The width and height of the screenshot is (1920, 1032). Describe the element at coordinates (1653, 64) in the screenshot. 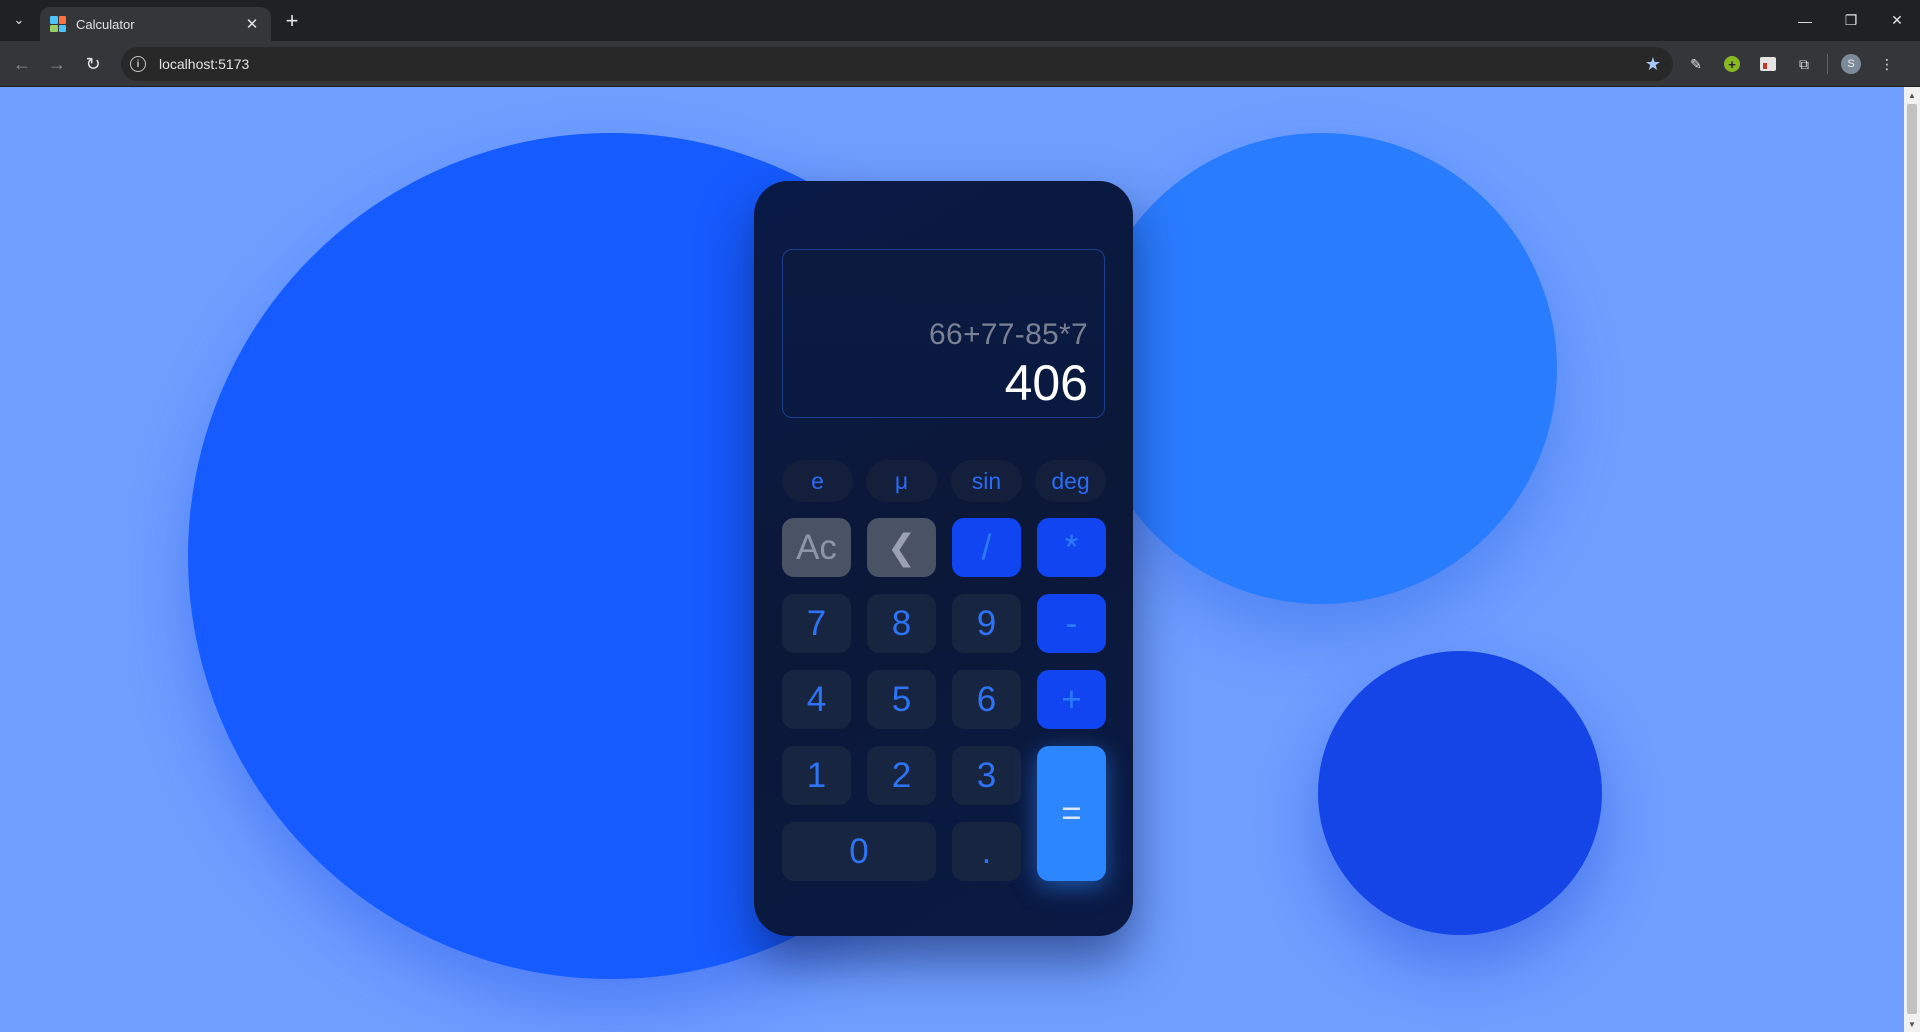

I see `bookmark-star-icon: ★` at that location.